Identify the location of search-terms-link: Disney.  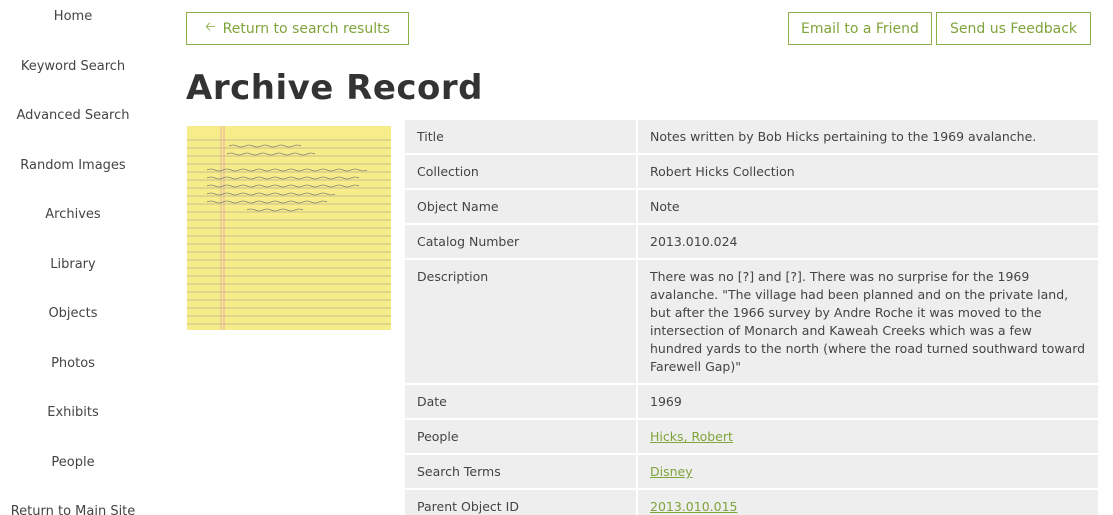
(671, 471).